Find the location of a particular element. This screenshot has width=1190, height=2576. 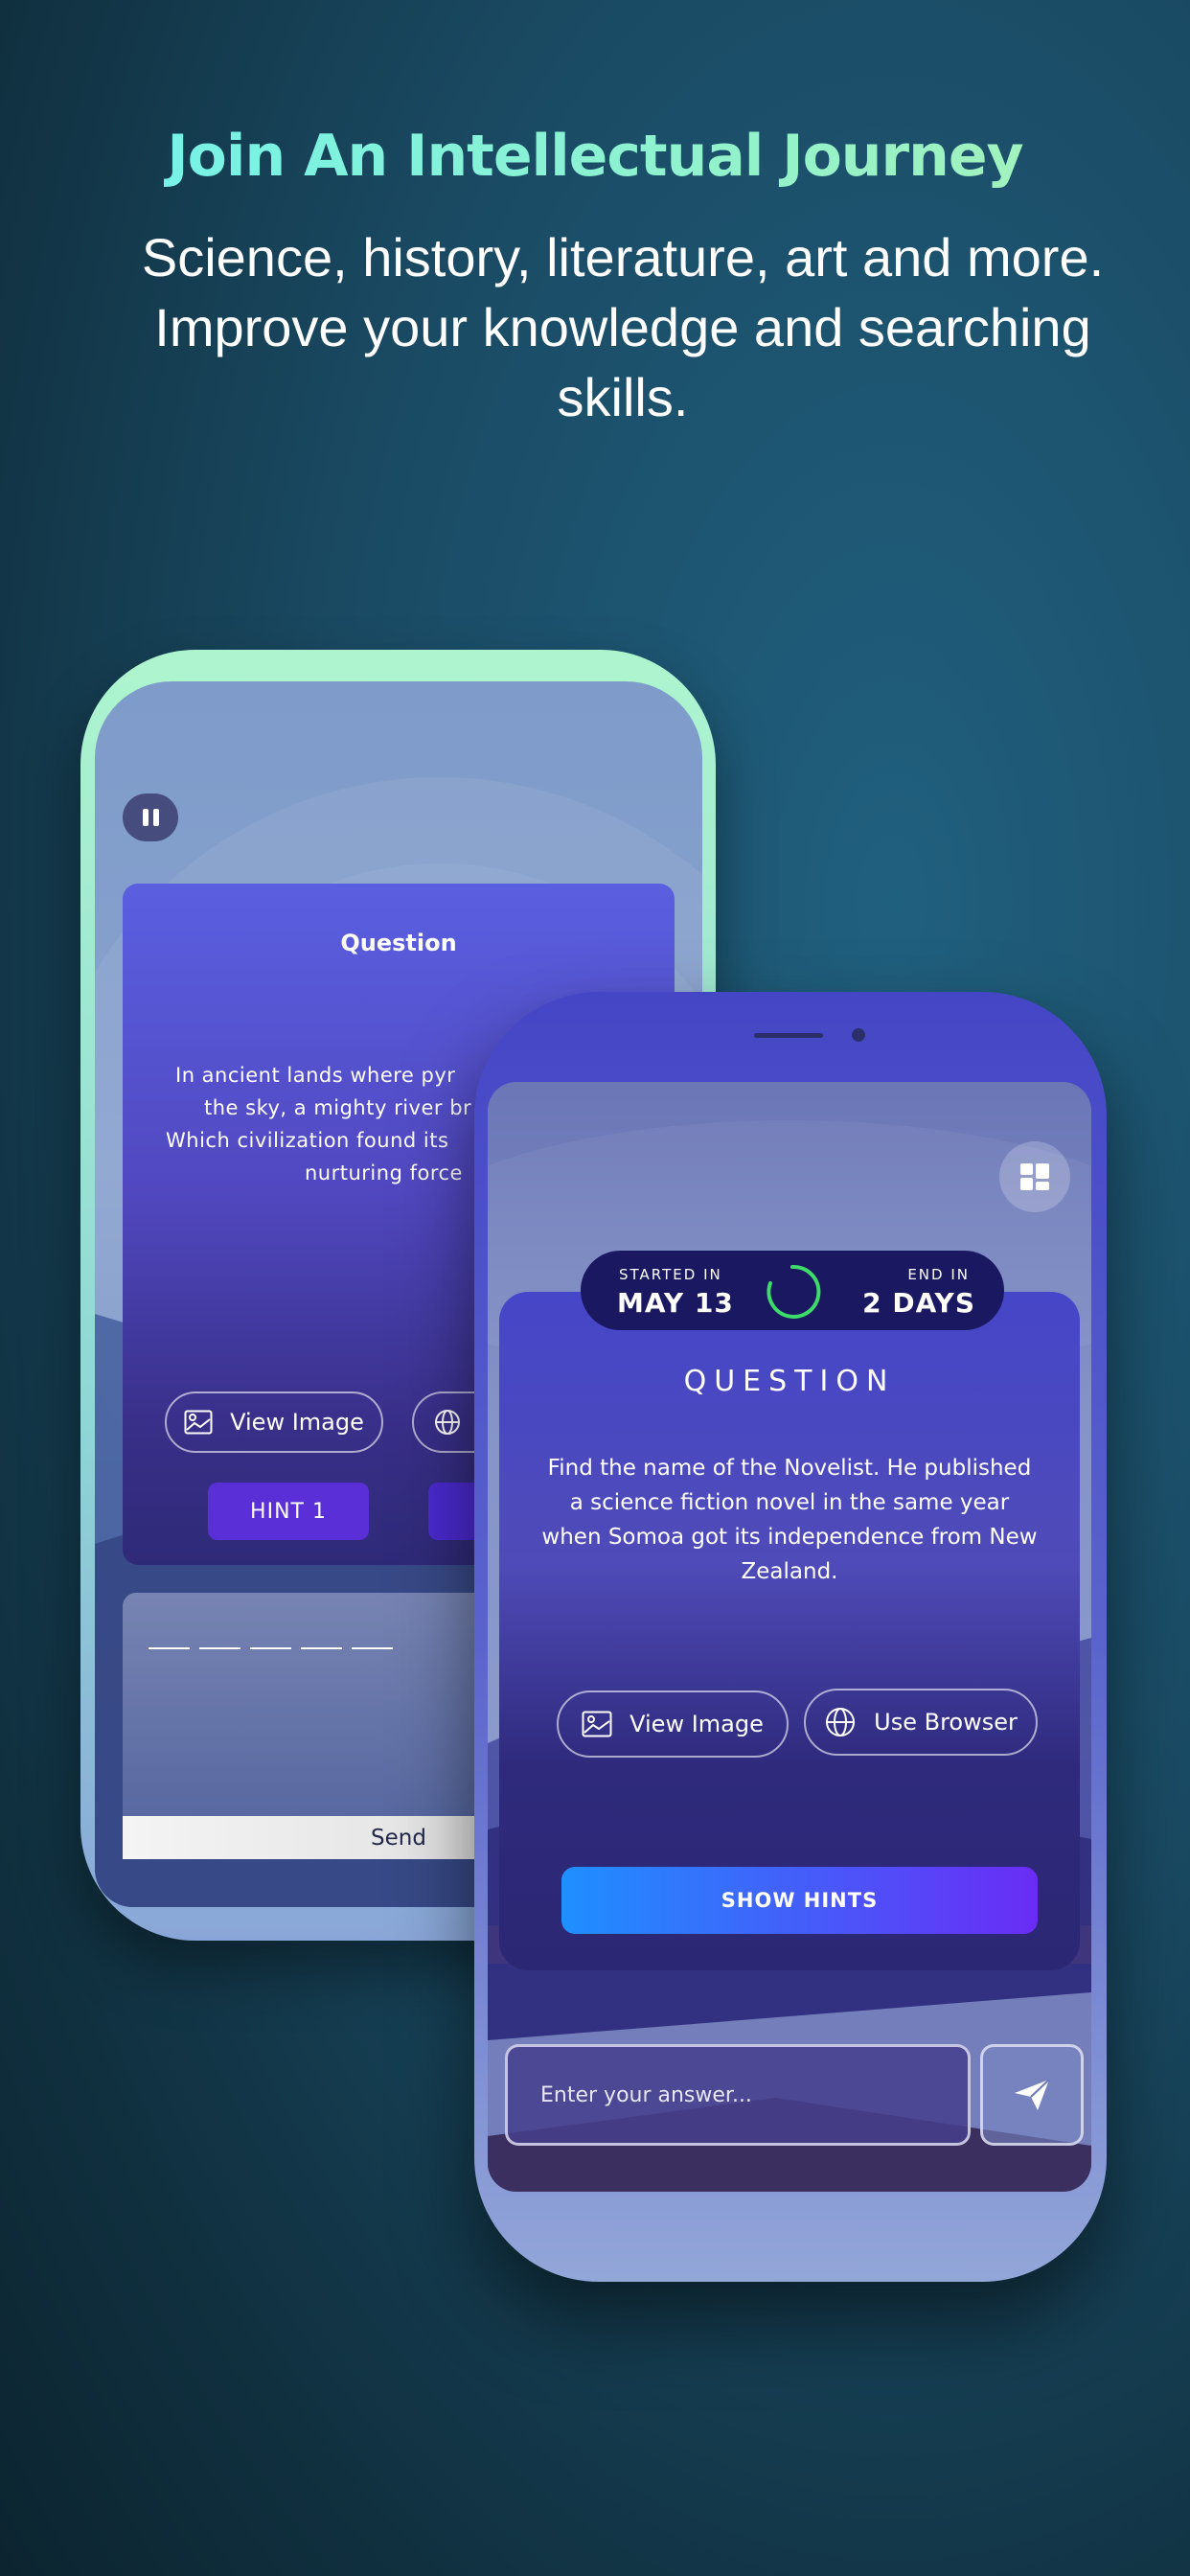

answer-input is located at coordinates (738, 2095).